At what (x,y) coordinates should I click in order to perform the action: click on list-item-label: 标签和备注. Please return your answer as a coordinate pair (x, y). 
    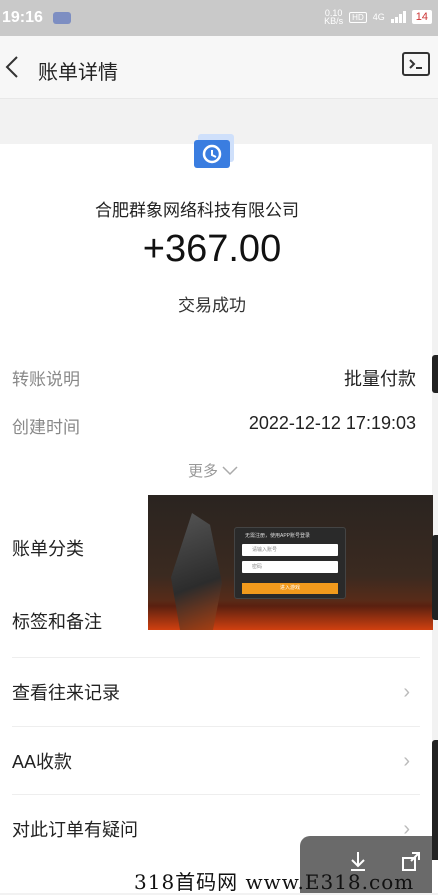
    Looking at the image, I should click on (57, 622).